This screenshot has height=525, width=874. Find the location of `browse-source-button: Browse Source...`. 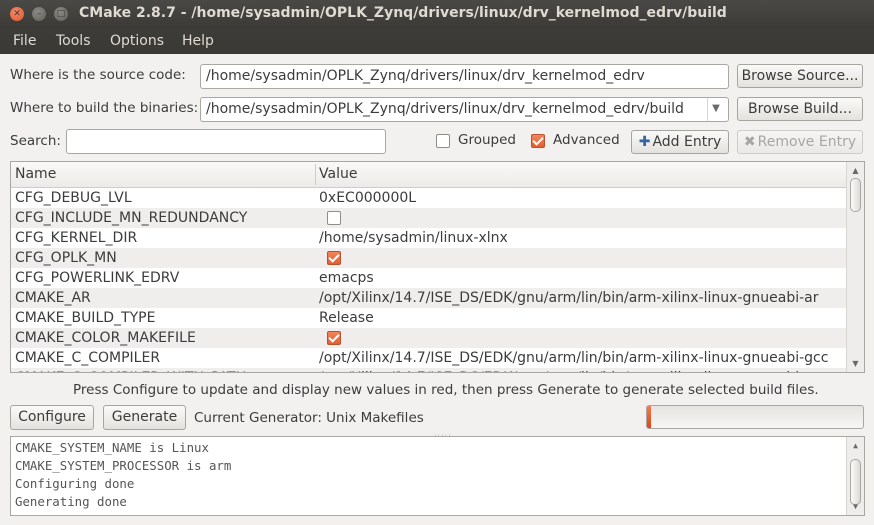

browse-source-button: Browse Source... is located at coordinates (800, 76).